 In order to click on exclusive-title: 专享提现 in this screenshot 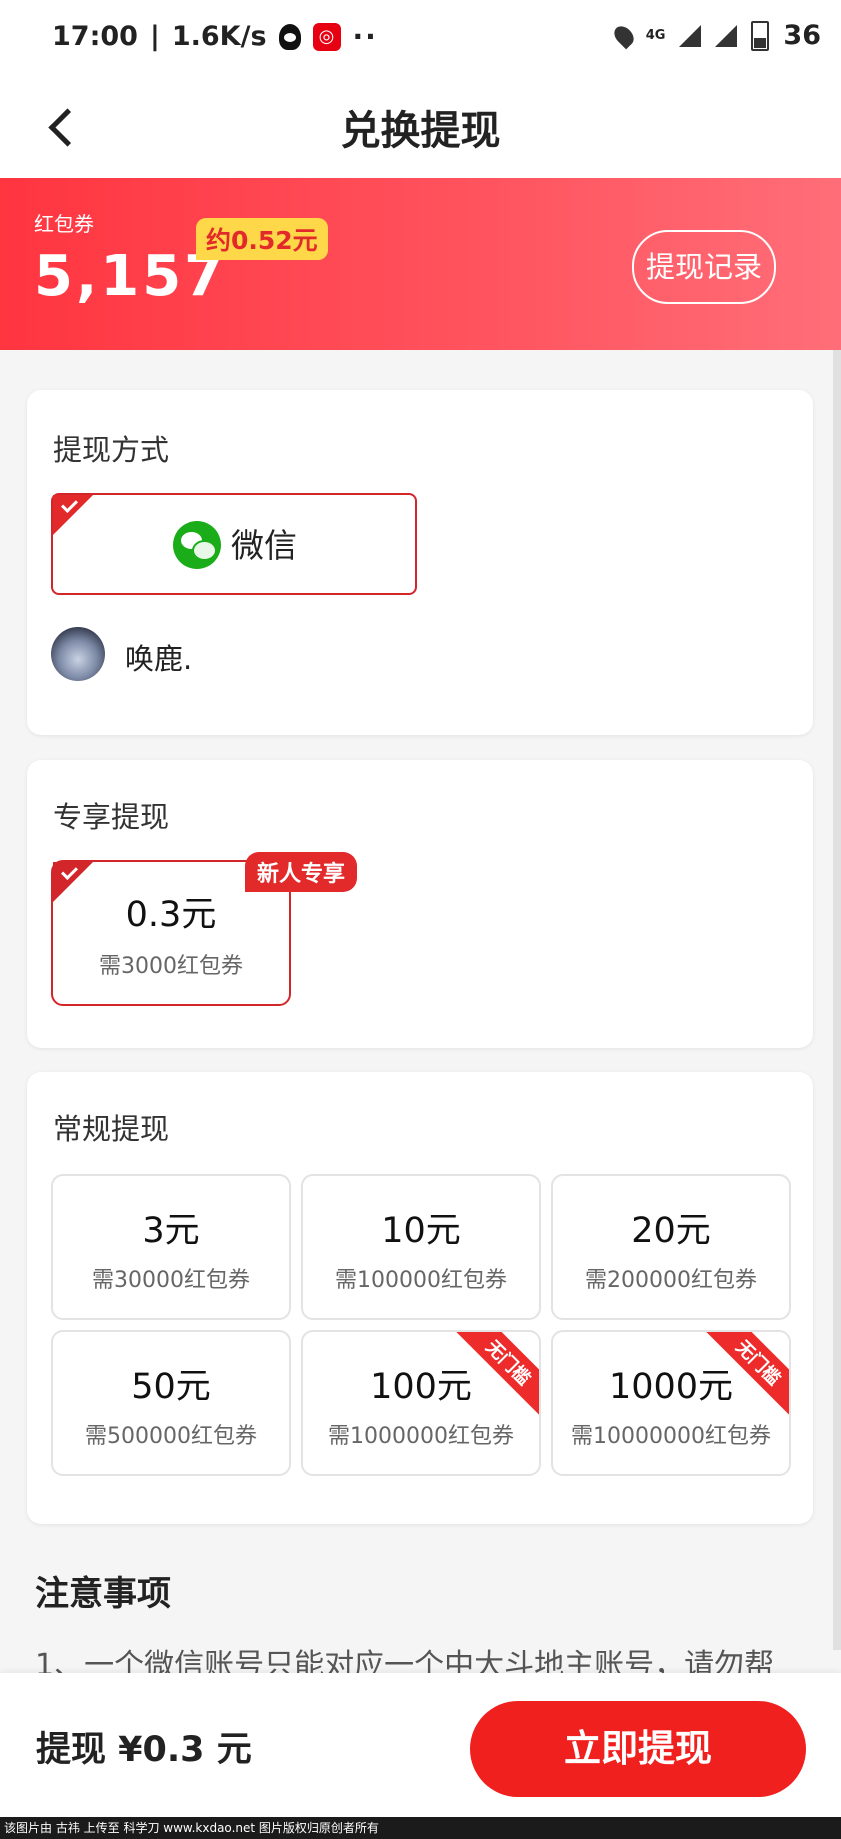, I will do `click(111, 817)`.